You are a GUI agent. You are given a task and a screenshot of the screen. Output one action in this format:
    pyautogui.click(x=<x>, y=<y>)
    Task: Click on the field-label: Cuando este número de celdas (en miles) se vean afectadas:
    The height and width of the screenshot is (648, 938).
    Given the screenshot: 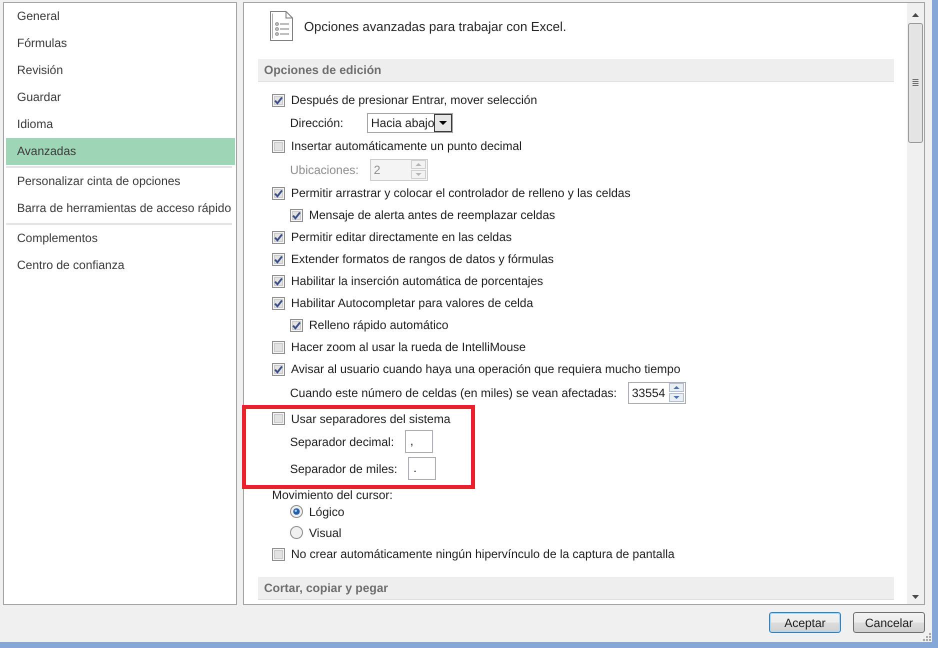 What is the action you would take?
    pyautogui.click(x=454, y=393)
    